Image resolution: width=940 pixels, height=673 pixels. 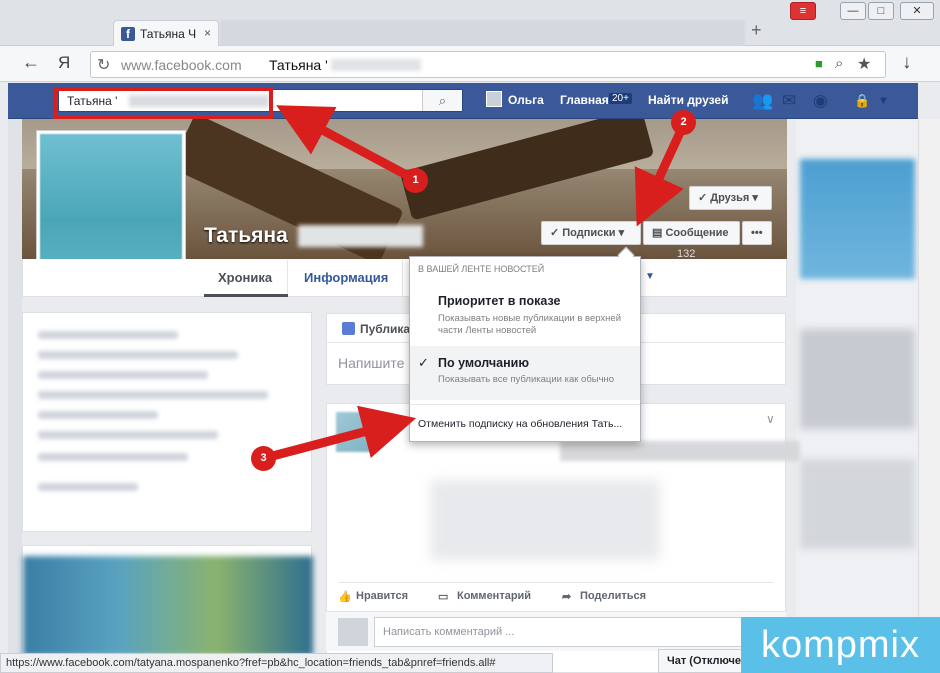 I want to click on annotation-number-3: 3, so click(x=263, y=458).